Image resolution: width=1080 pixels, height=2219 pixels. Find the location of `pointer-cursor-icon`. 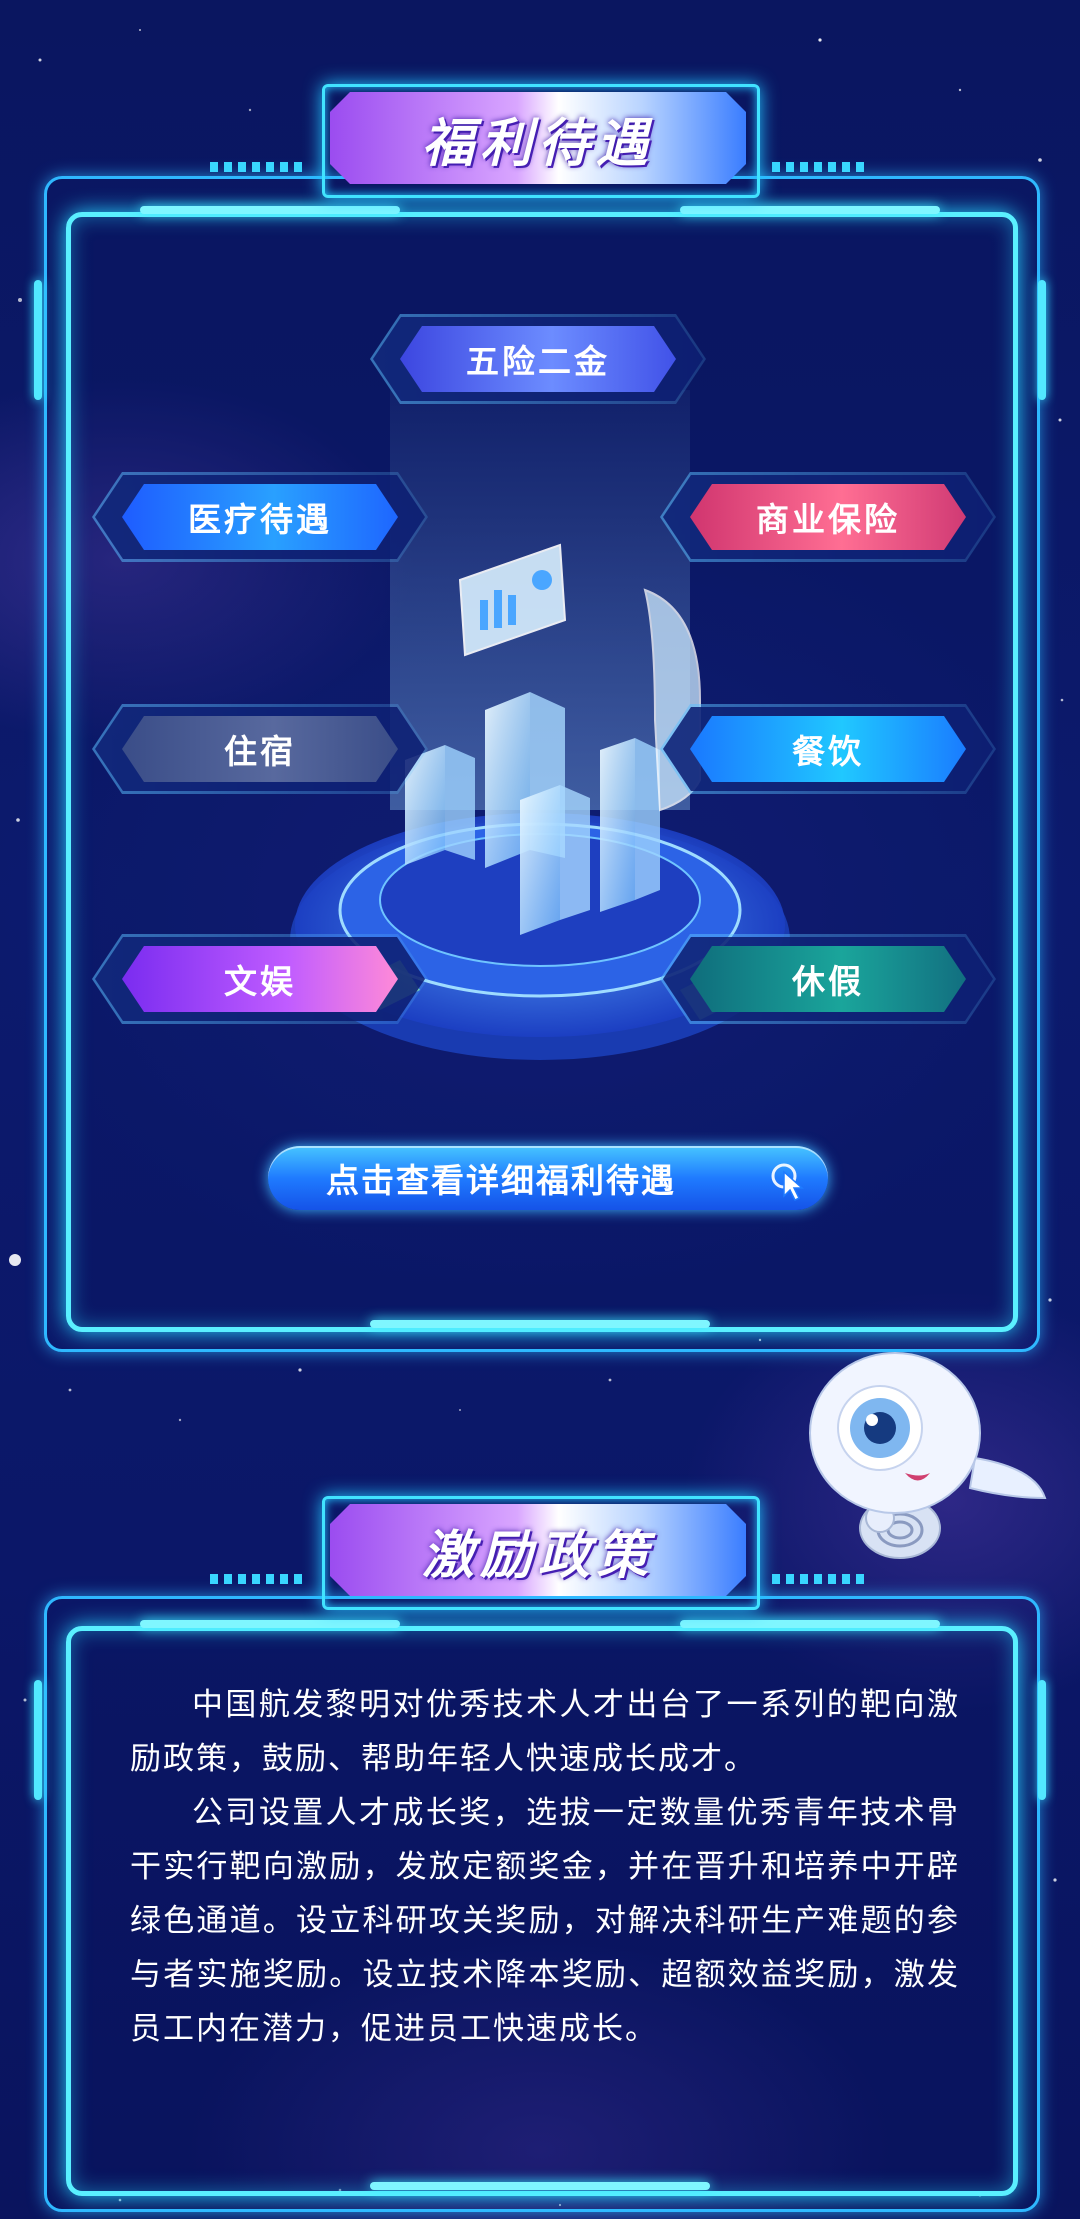

pointer-cursor-icon is located at coordinates (787, 1182).